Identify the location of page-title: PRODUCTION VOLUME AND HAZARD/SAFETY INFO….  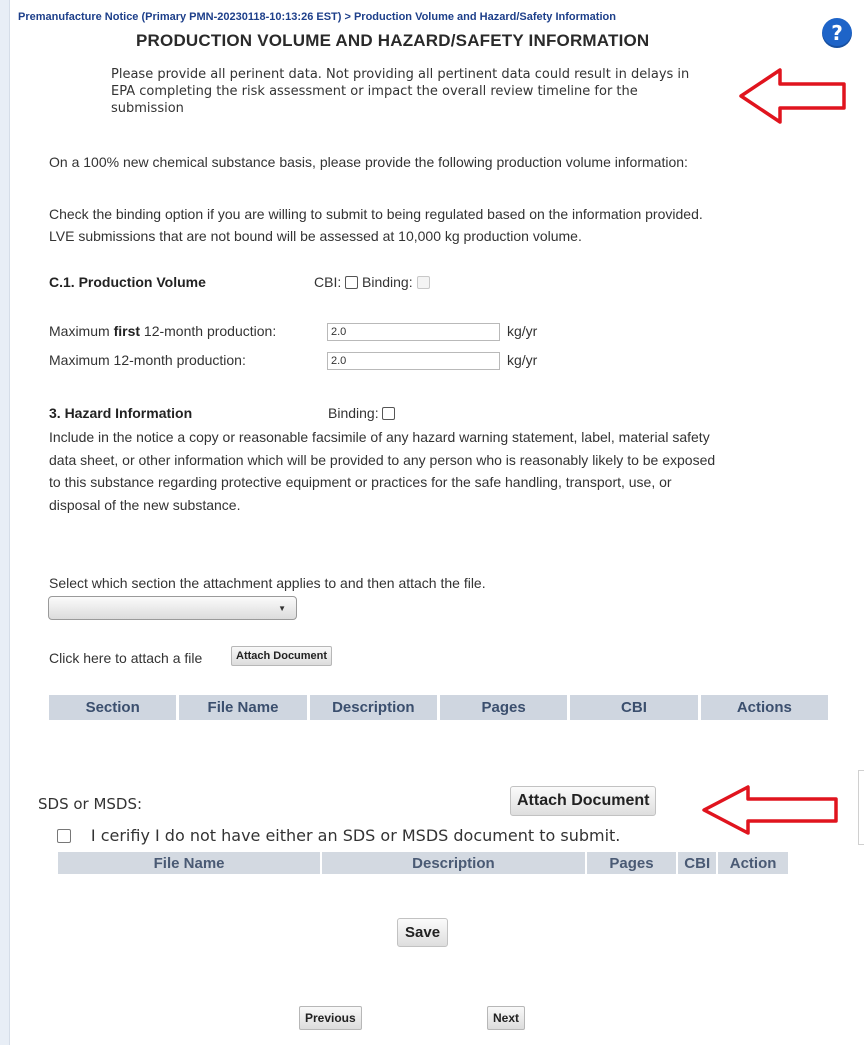
(393, 40).